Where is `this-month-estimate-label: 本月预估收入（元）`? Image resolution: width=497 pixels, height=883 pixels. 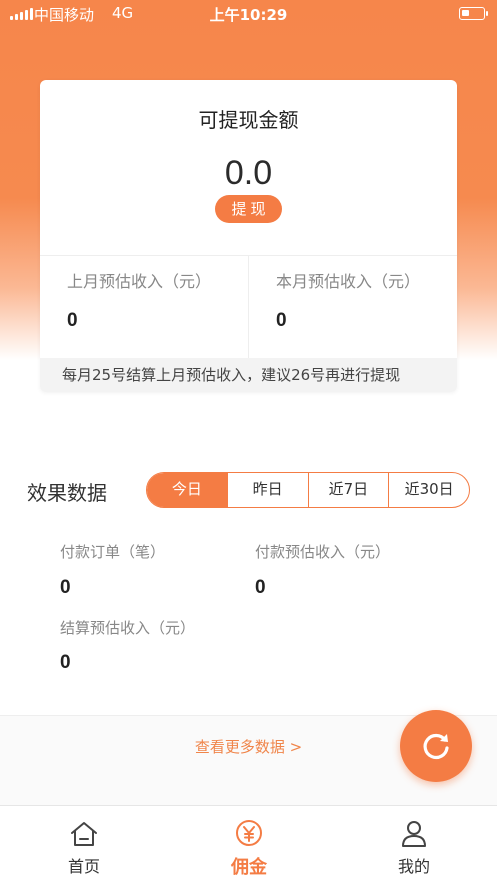
this-month-estimate-label: 本月预估收入（元） is located at coordinates (348, 281).